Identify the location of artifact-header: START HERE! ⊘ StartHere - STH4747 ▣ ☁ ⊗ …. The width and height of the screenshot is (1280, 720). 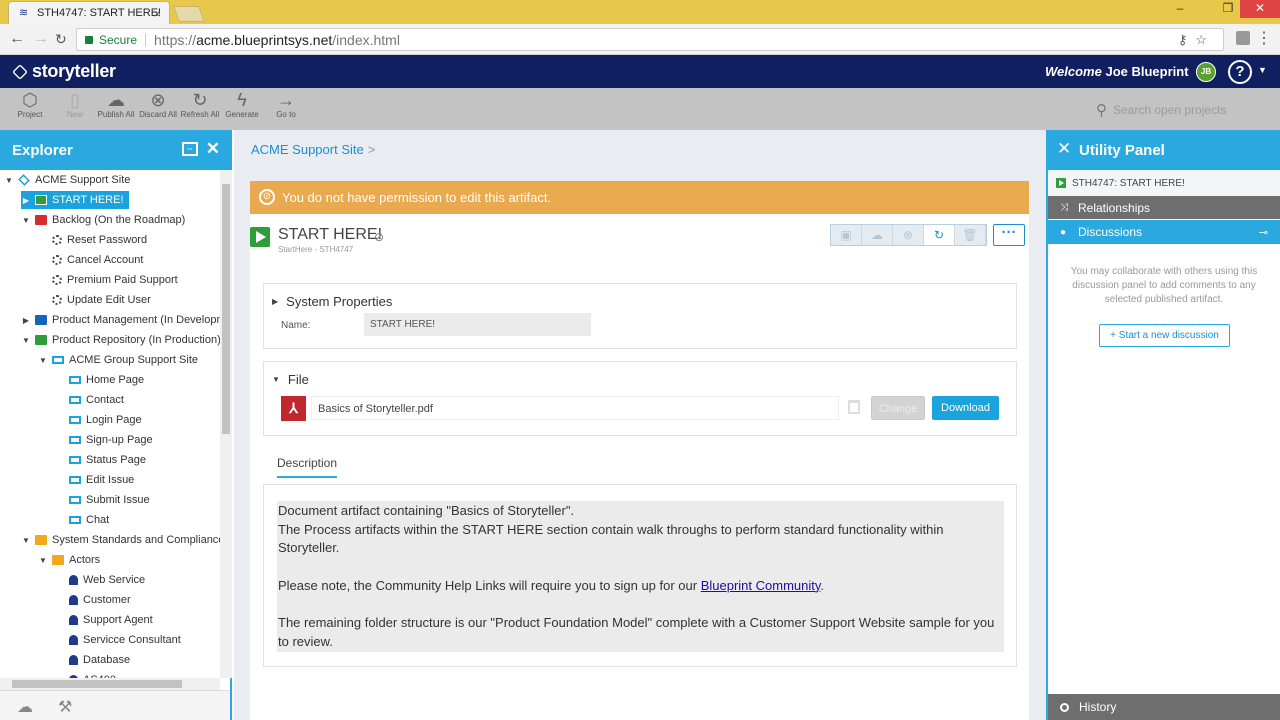
(639, 241).